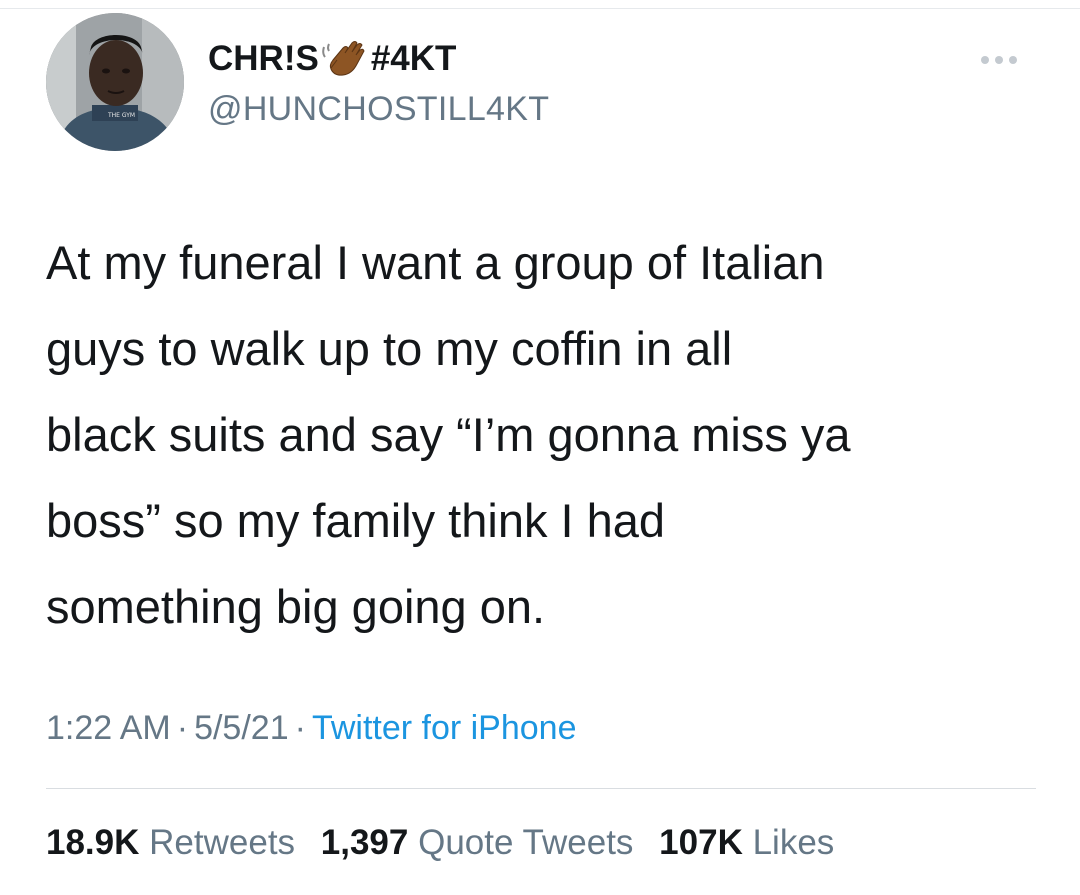 This screenshot has width=1080, height=895. What do you see at coordinates (121, 115) in the screenshot?
I see `avatar-shirt-text: THE GYM` at bounding box center [121, 115].